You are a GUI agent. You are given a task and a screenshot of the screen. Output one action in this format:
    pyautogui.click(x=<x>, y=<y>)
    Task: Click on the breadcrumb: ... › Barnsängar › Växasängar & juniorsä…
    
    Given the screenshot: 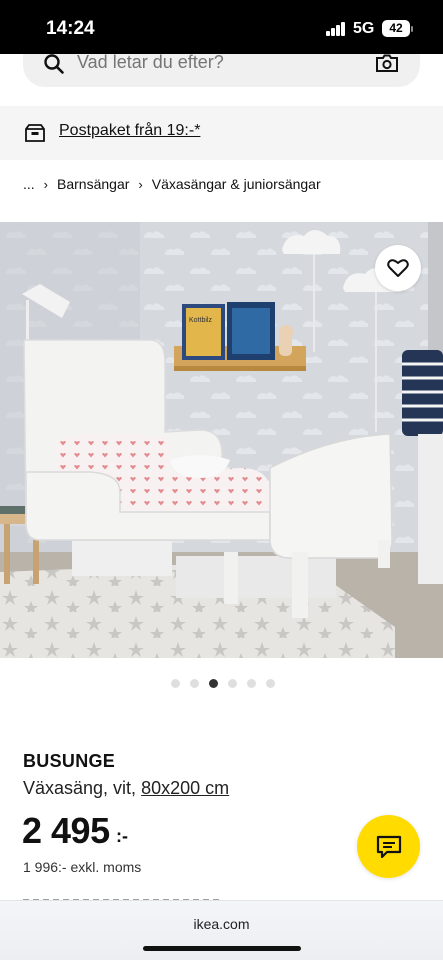 What is the action you would take?
    pyautogui.click(x=172, y=184)
    